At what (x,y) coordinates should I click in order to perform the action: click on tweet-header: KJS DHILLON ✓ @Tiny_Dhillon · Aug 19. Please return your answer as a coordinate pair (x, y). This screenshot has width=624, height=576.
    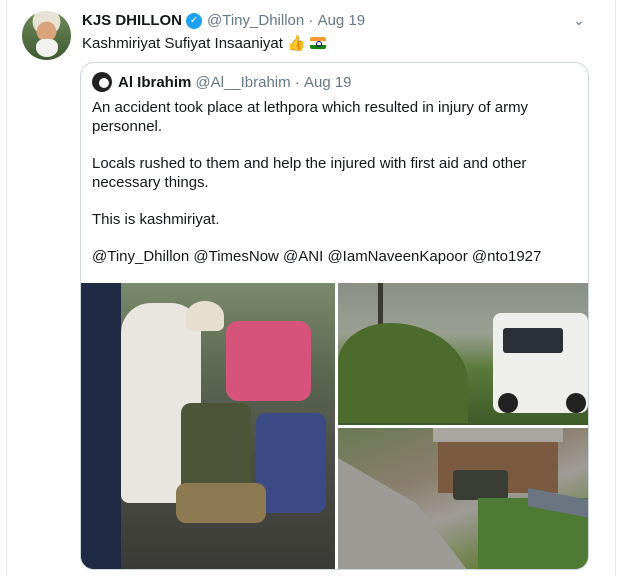
    Looking at the image, I should click on (223, 20).